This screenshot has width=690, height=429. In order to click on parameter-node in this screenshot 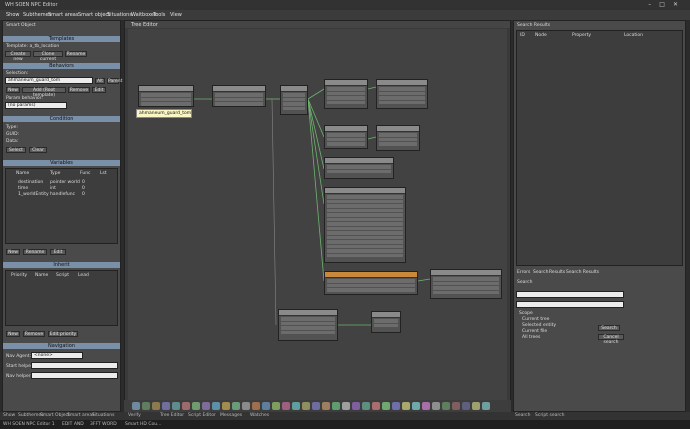, I will do `click(365, 225)`.